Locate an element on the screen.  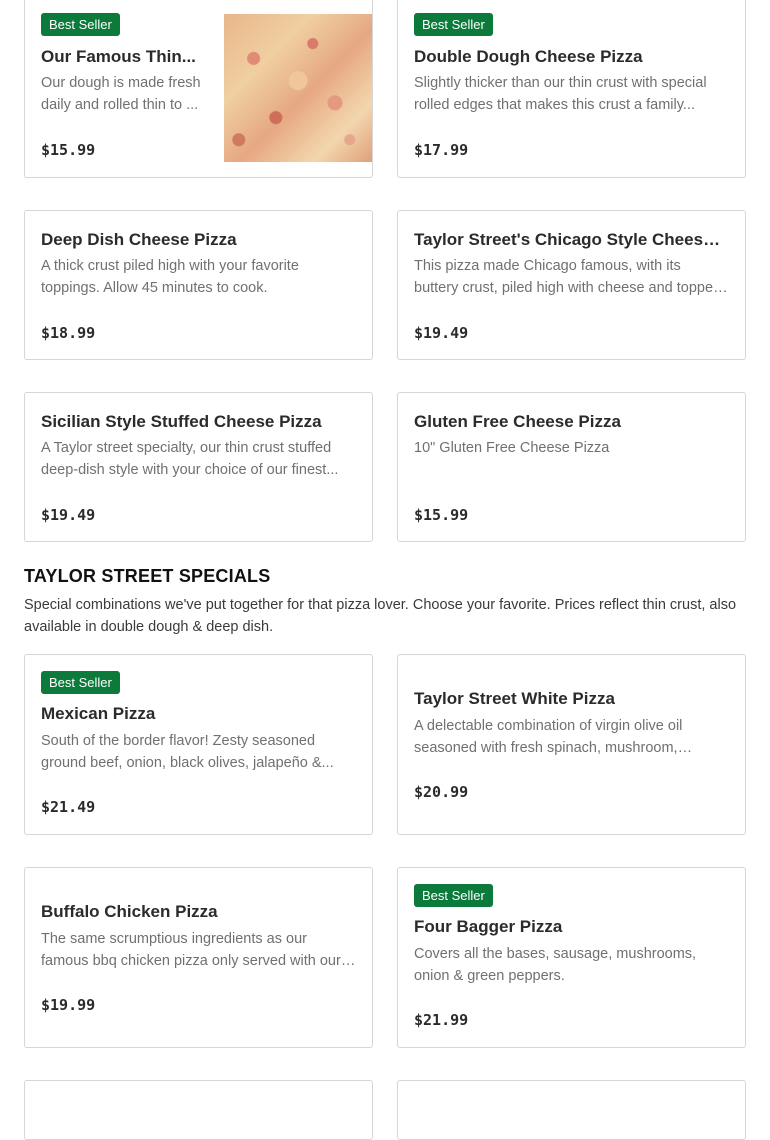
pizza-image is located at coordinates (298, 88).